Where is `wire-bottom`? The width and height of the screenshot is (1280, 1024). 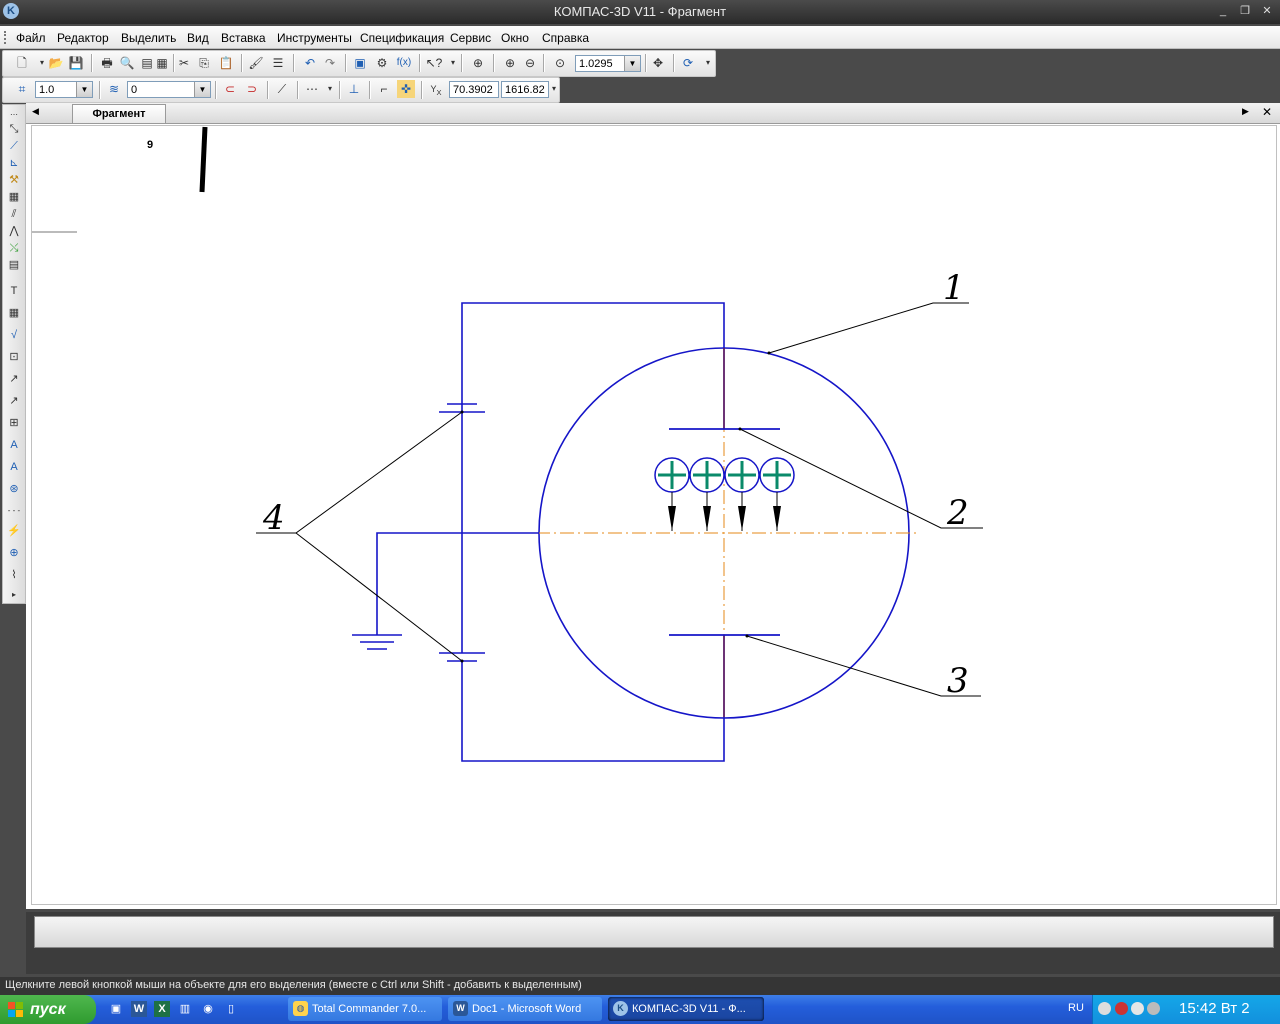
wire-bottom is located at coordinates (593, 698).